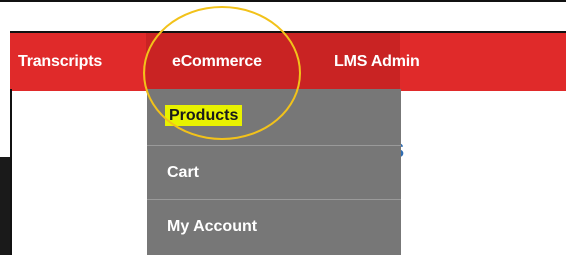  I want to click on side-strip, so click(5, 206).